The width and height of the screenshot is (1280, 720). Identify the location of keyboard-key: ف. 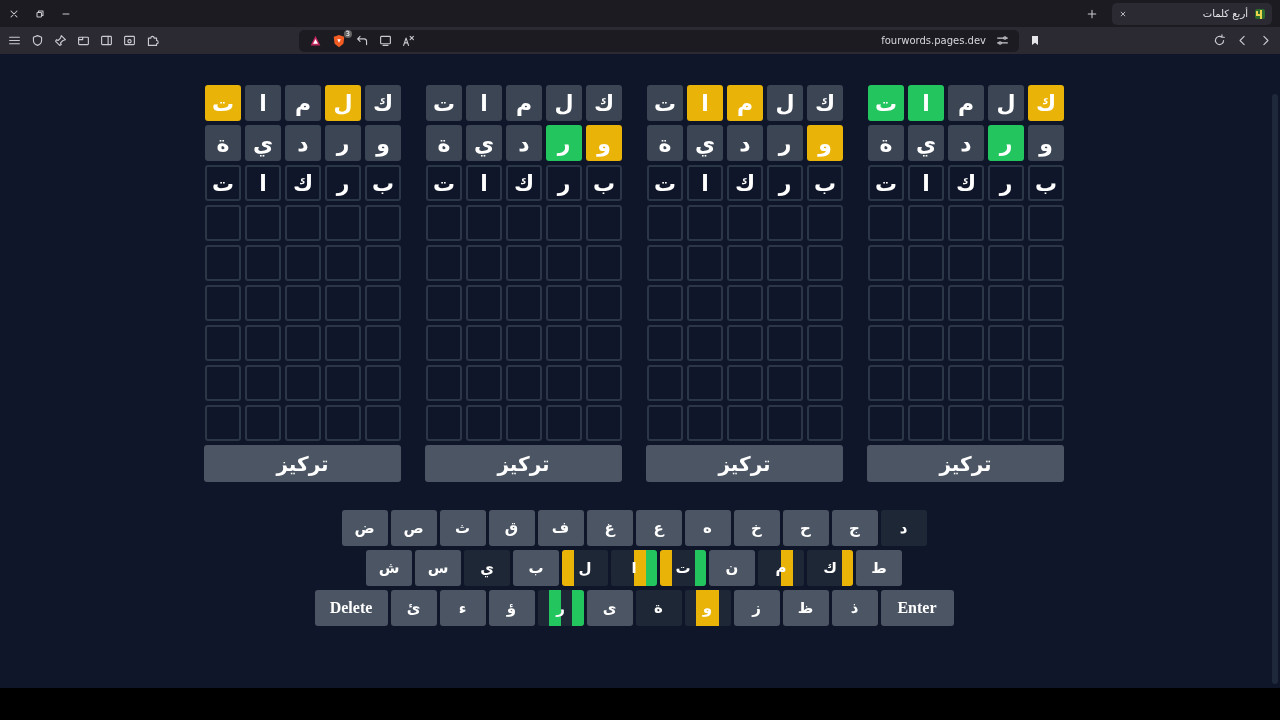
(560, 528).